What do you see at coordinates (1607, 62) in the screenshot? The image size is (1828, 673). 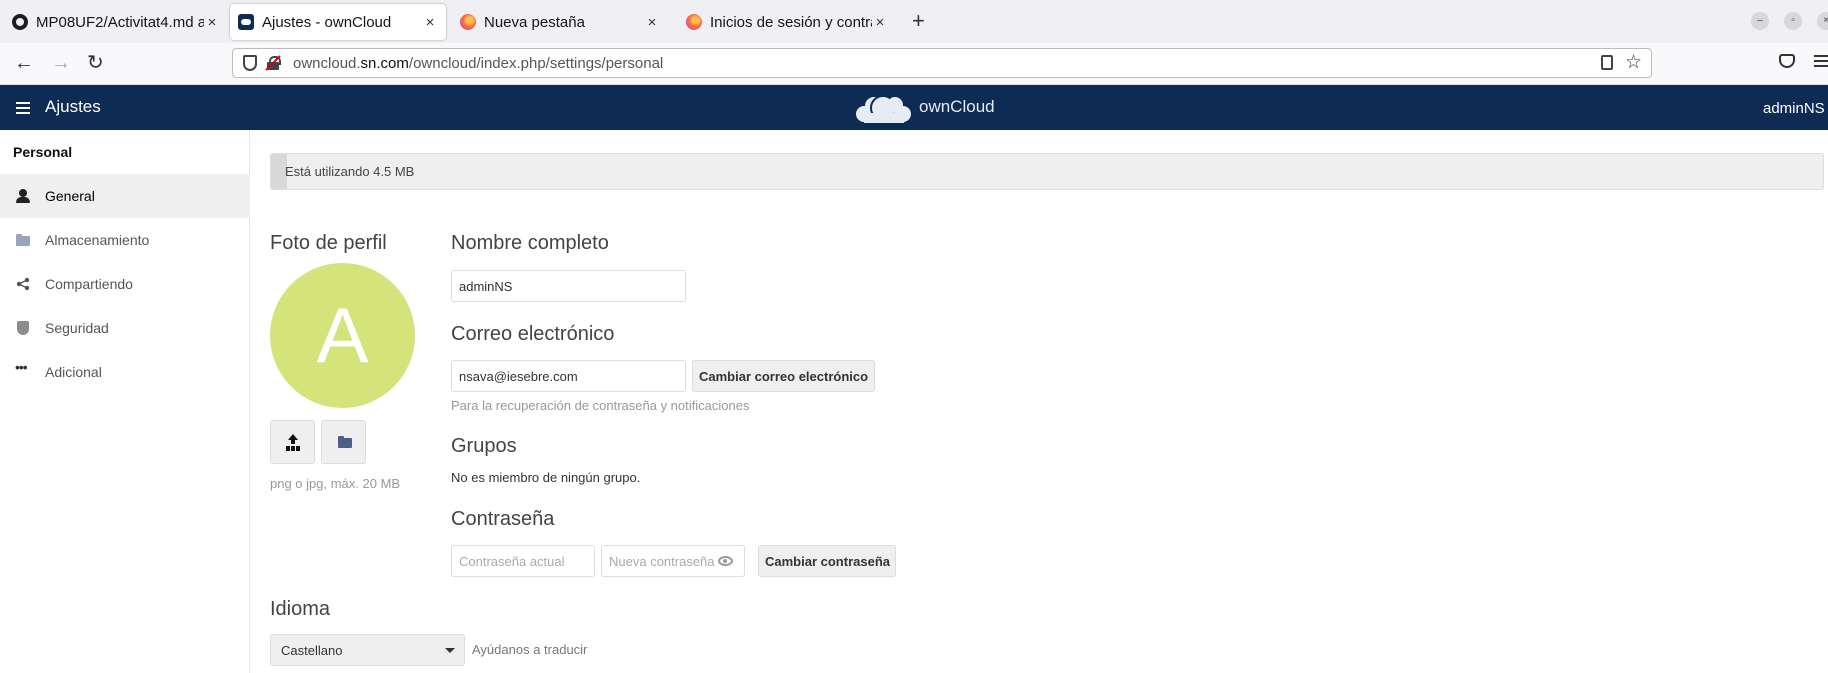 I see `reader-view-icon` at bounding box center [1607, 62].